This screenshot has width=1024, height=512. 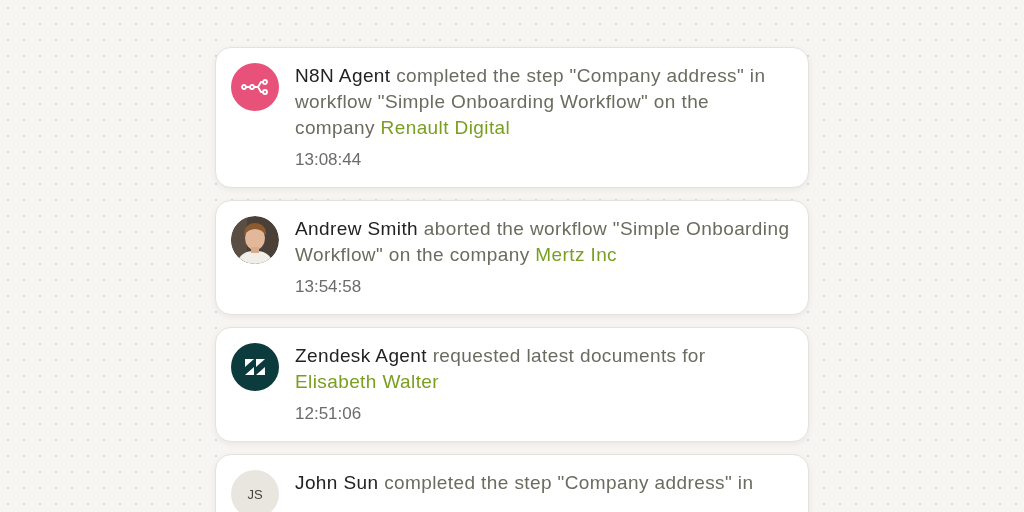 What do you see at coordinates (501, 369) in the screenshot?
I see `activity-text: Zendesk Agent requested latest documents for Elisabeth Walter` at bounding box center [501, 369].